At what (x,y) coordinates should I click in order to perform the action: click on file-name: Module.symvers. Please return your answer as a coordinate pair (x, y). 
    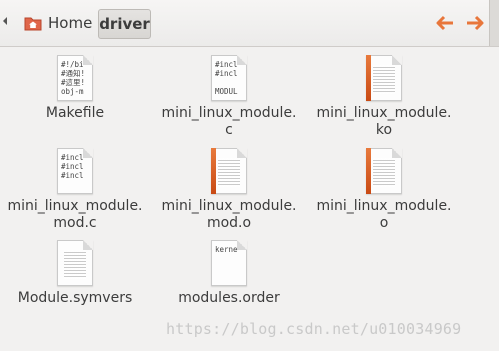
    Looking at the image, I should click on (75, 298).